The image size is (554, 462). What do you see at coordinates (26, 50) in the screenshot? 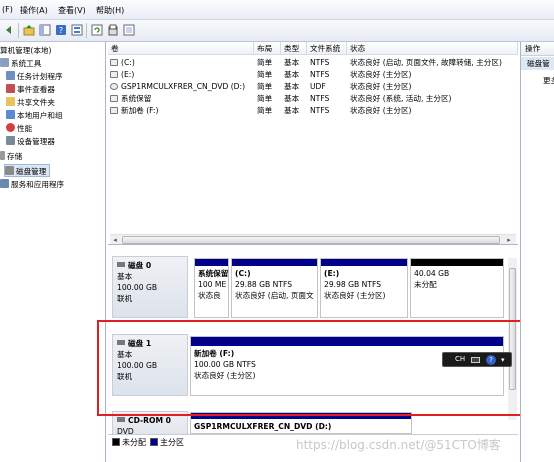
I see `tree-root: 算机管理(本地)` at bounding box center [26, 50].